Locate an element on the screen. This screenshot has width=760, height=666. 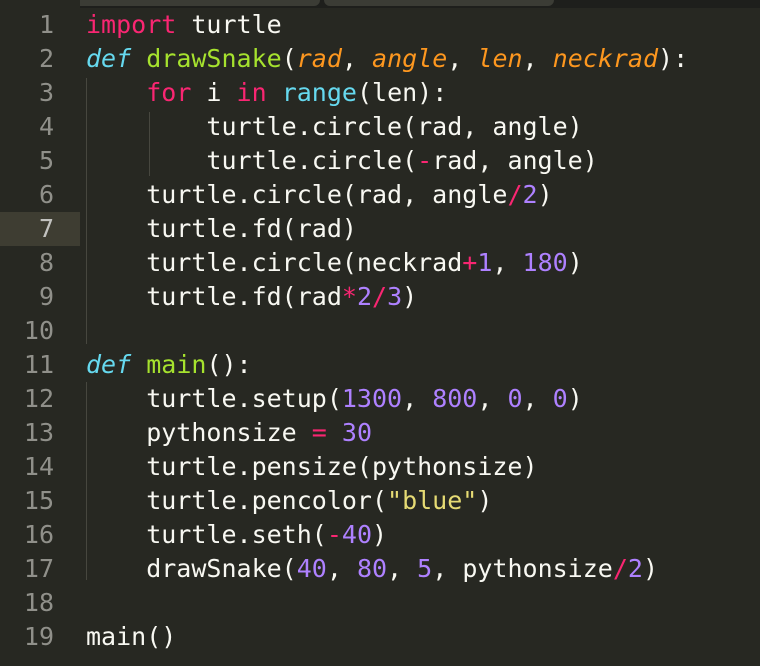
code-token: drawSnake( is located at coordinates (191, 568).